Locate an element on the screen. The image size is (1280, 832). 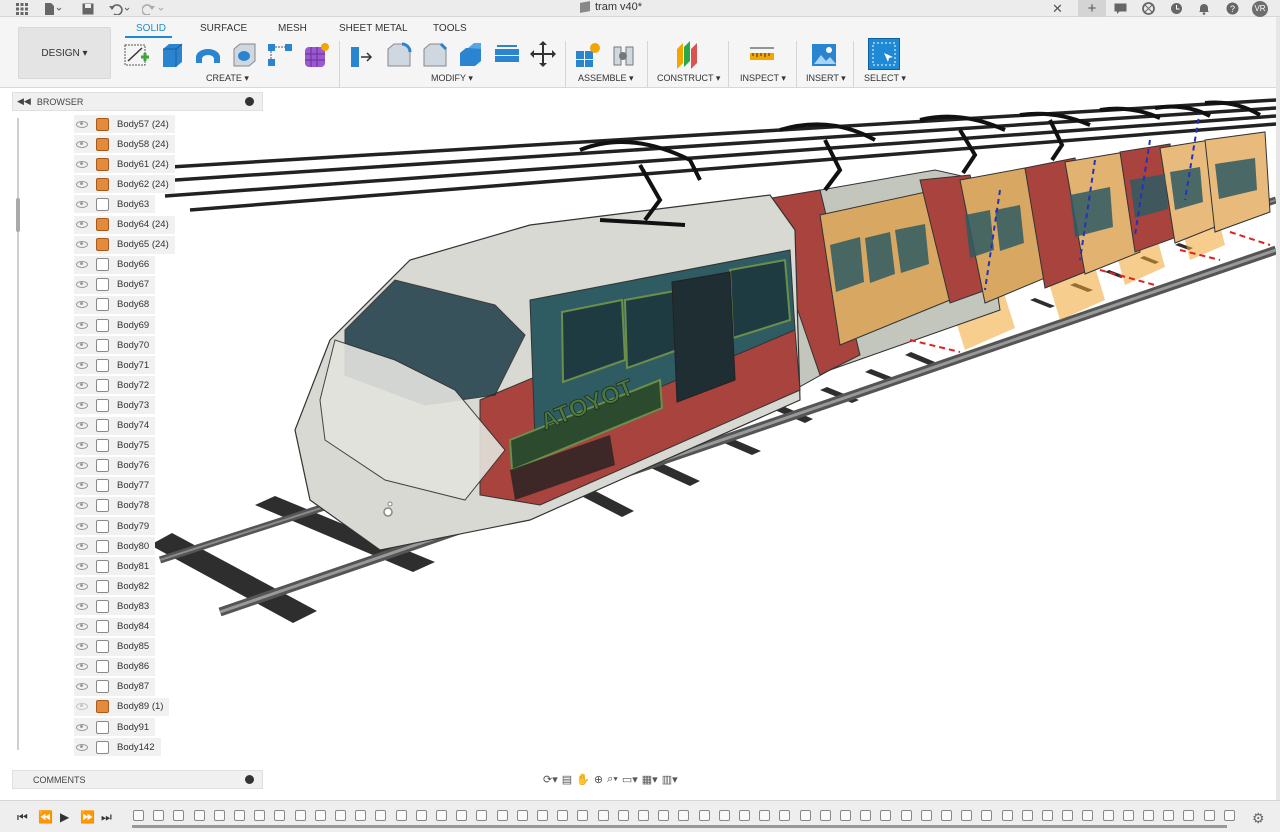
fit-icon: ⌕▾ is located at coordinates (612, 779).